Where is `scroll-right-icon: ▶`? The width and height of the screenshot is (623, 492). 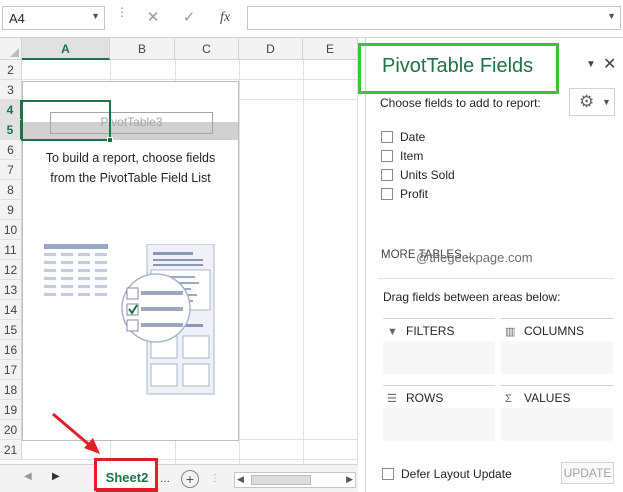 scroll-right-icon: ▶ is located at coordinates (349, 479).